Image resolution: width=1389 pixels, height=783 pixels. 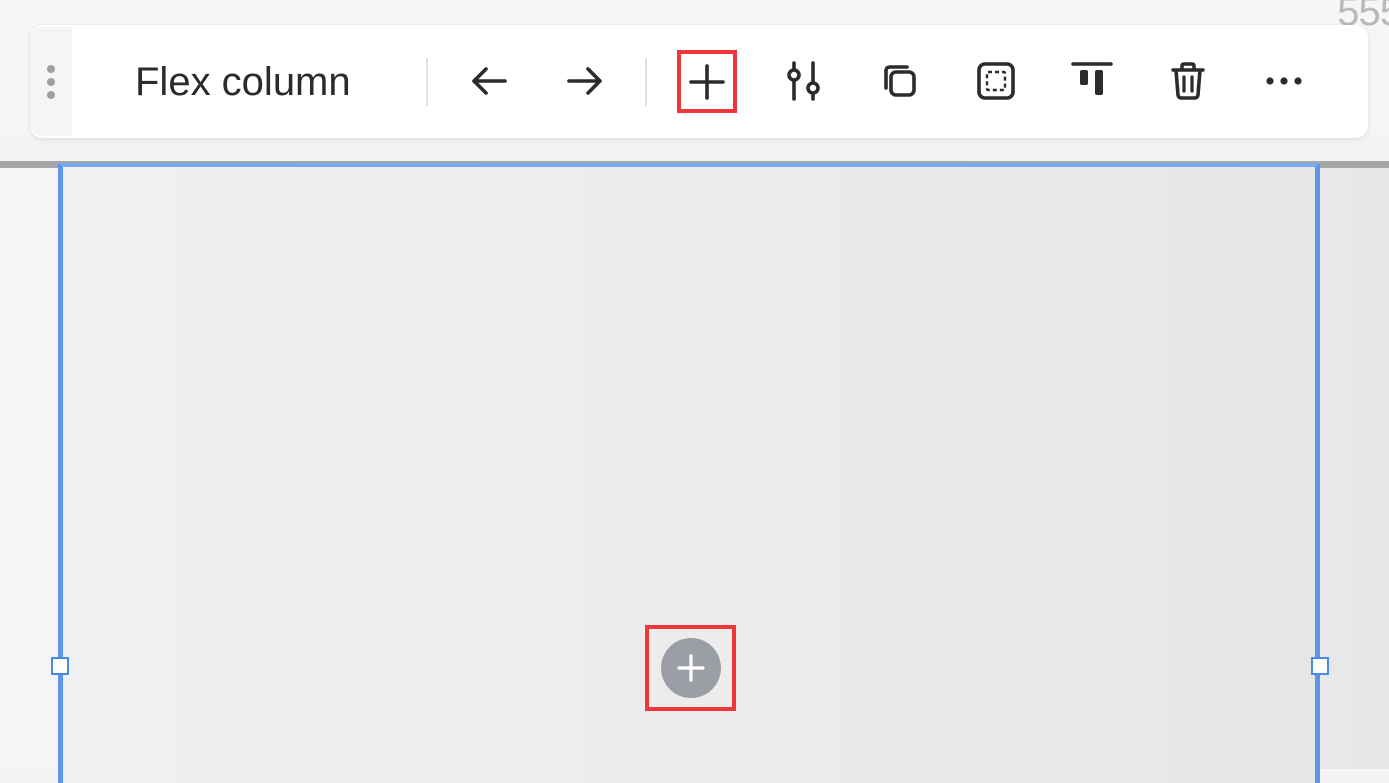 I want to click on more-options-icon, so click(x=1284, y=81).